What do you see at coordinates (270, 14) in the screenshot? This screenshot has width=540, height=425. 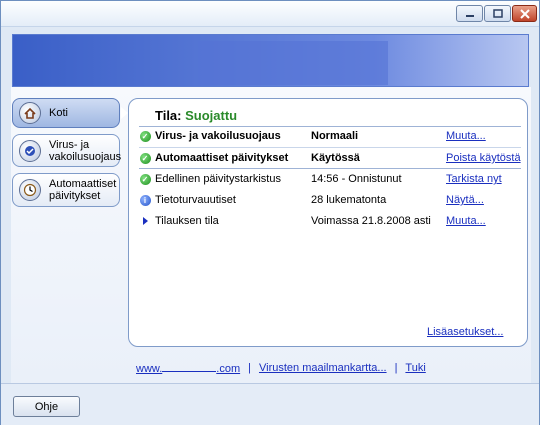 I see `title-bar` at bounding box center [270, 14].